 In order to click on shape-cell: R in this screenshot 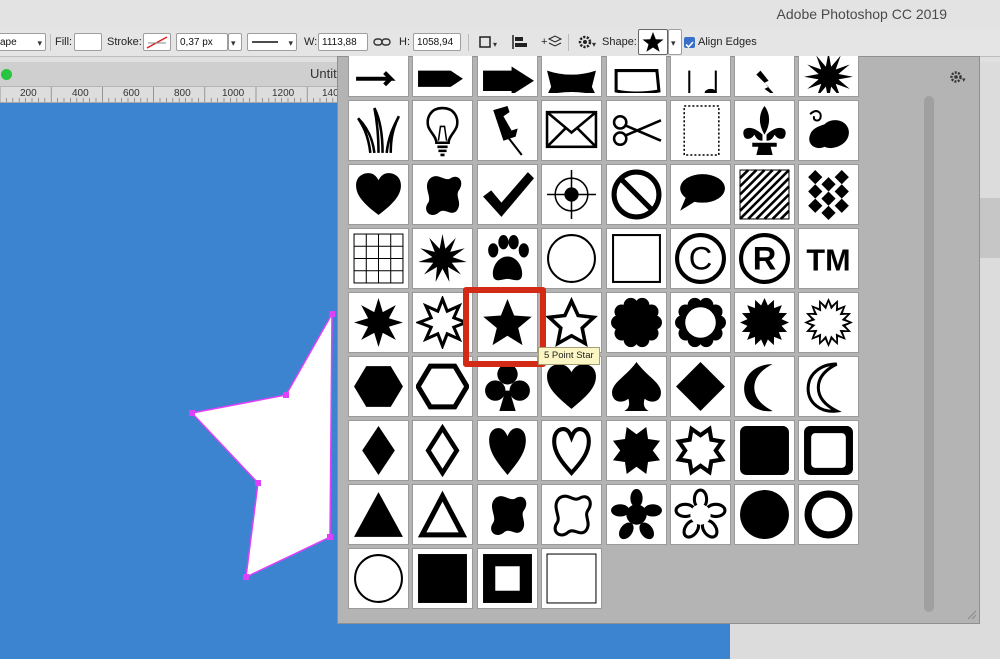, I will do `click(764, 258)`.